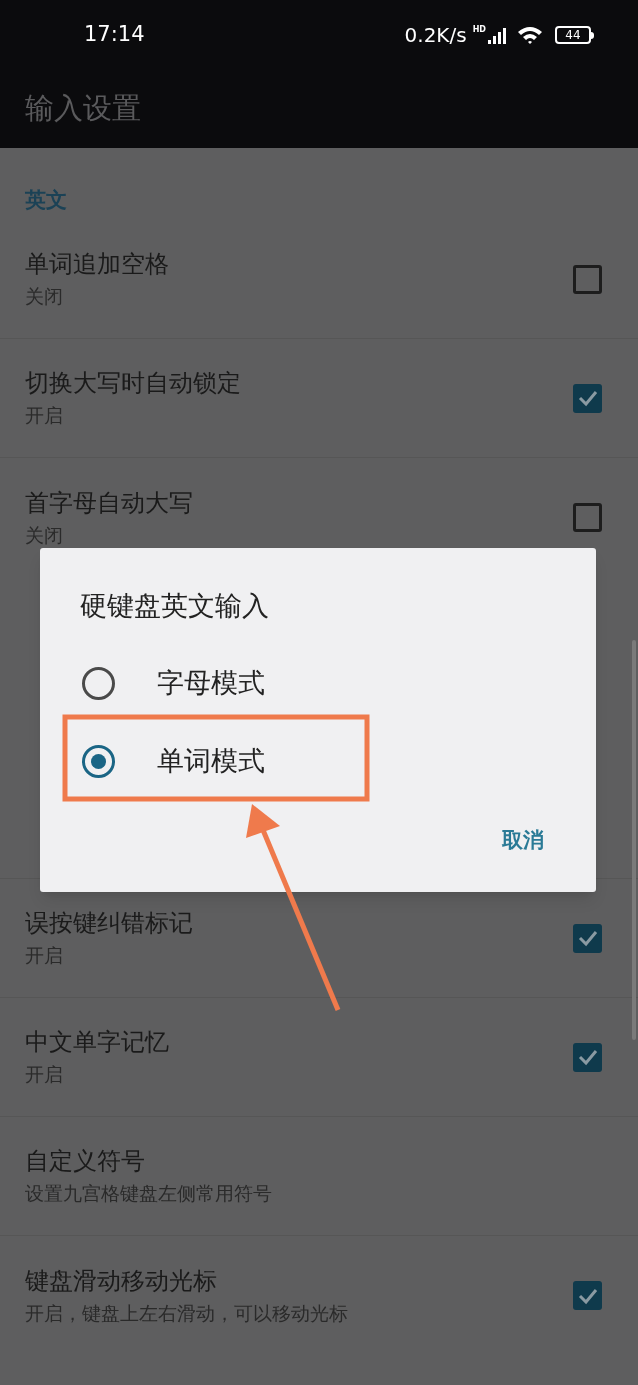 This screenshot has width=638, height=1385. What do you see at coordinates (318, 761) in the screenshot?
I see `radio-option: 单词模式` at bounding box center [318, 761].